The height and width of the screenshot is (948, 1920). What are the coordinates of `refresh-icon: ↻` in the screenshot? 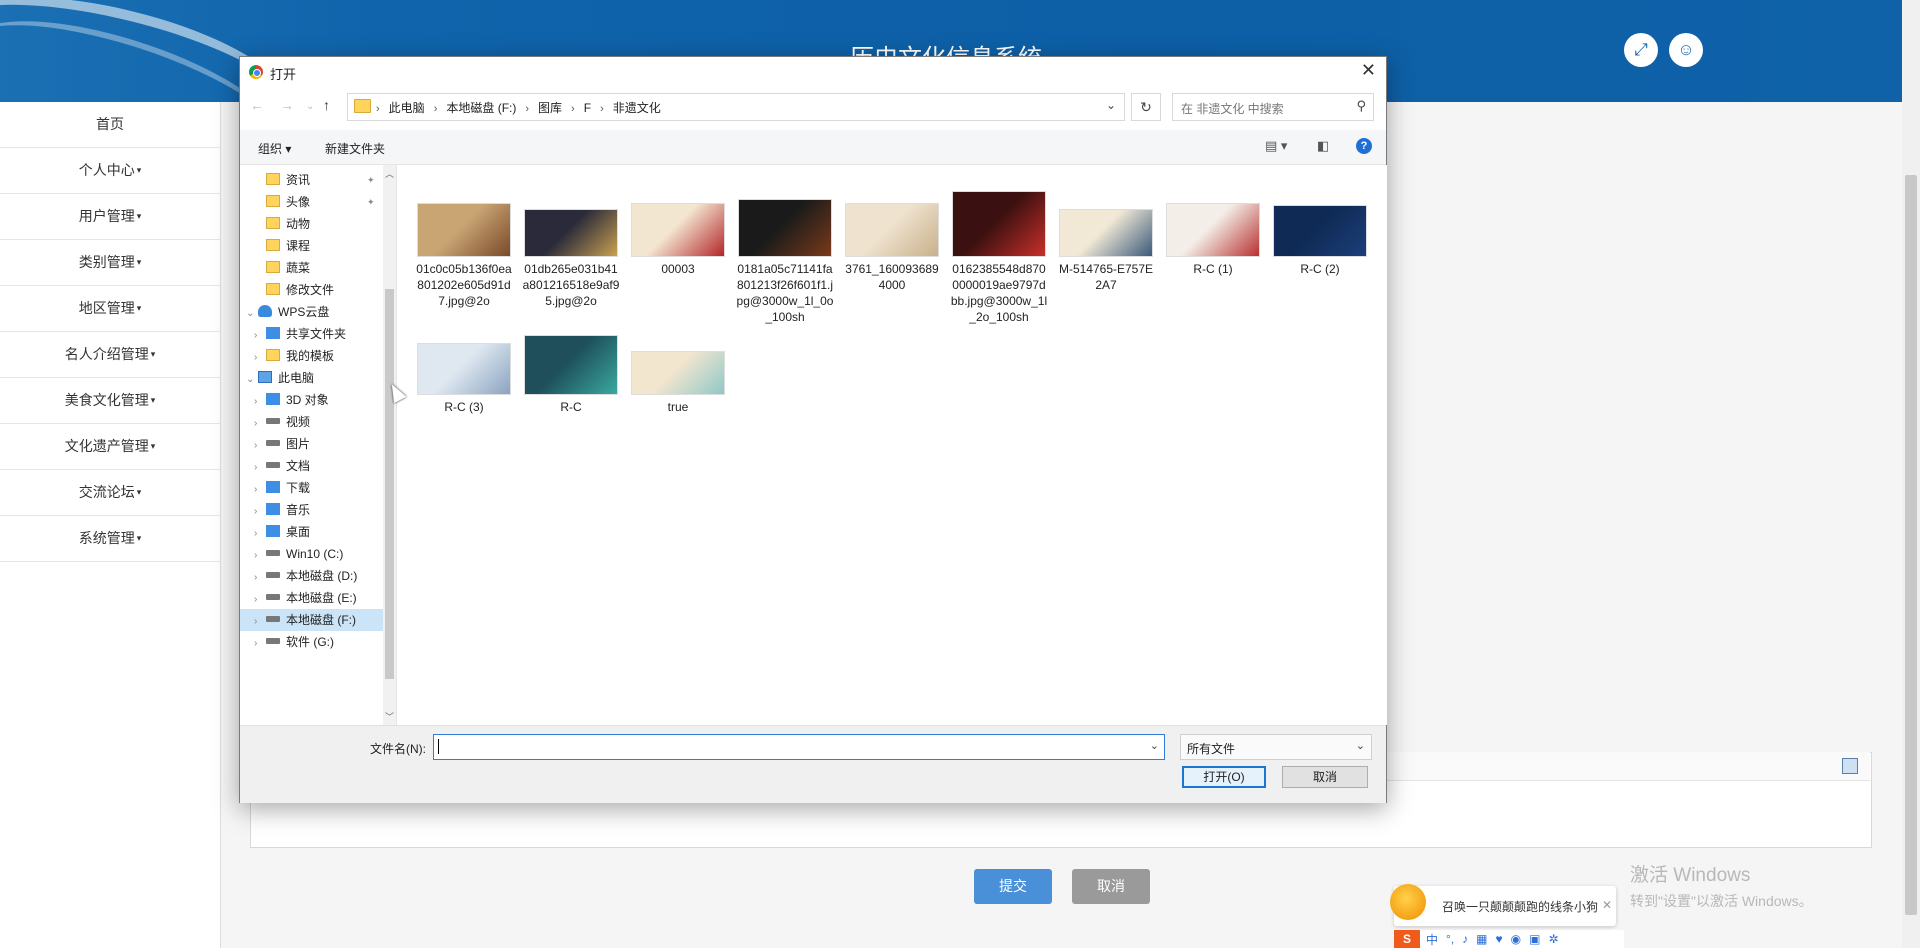 It's located at (1146, 107).